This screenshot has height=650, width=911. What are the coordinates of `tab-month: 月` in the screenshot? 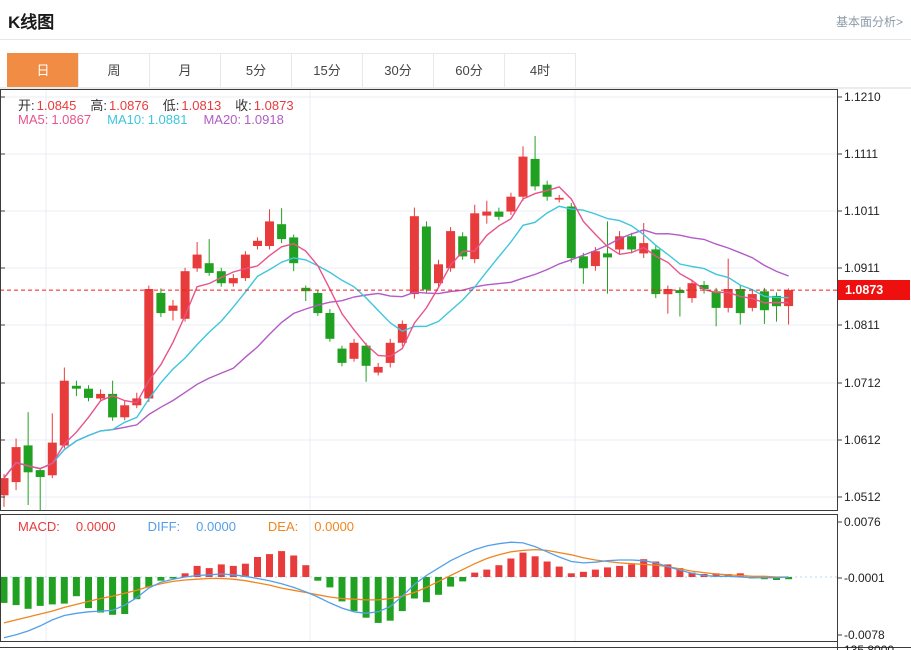 It's located at (185, 70).